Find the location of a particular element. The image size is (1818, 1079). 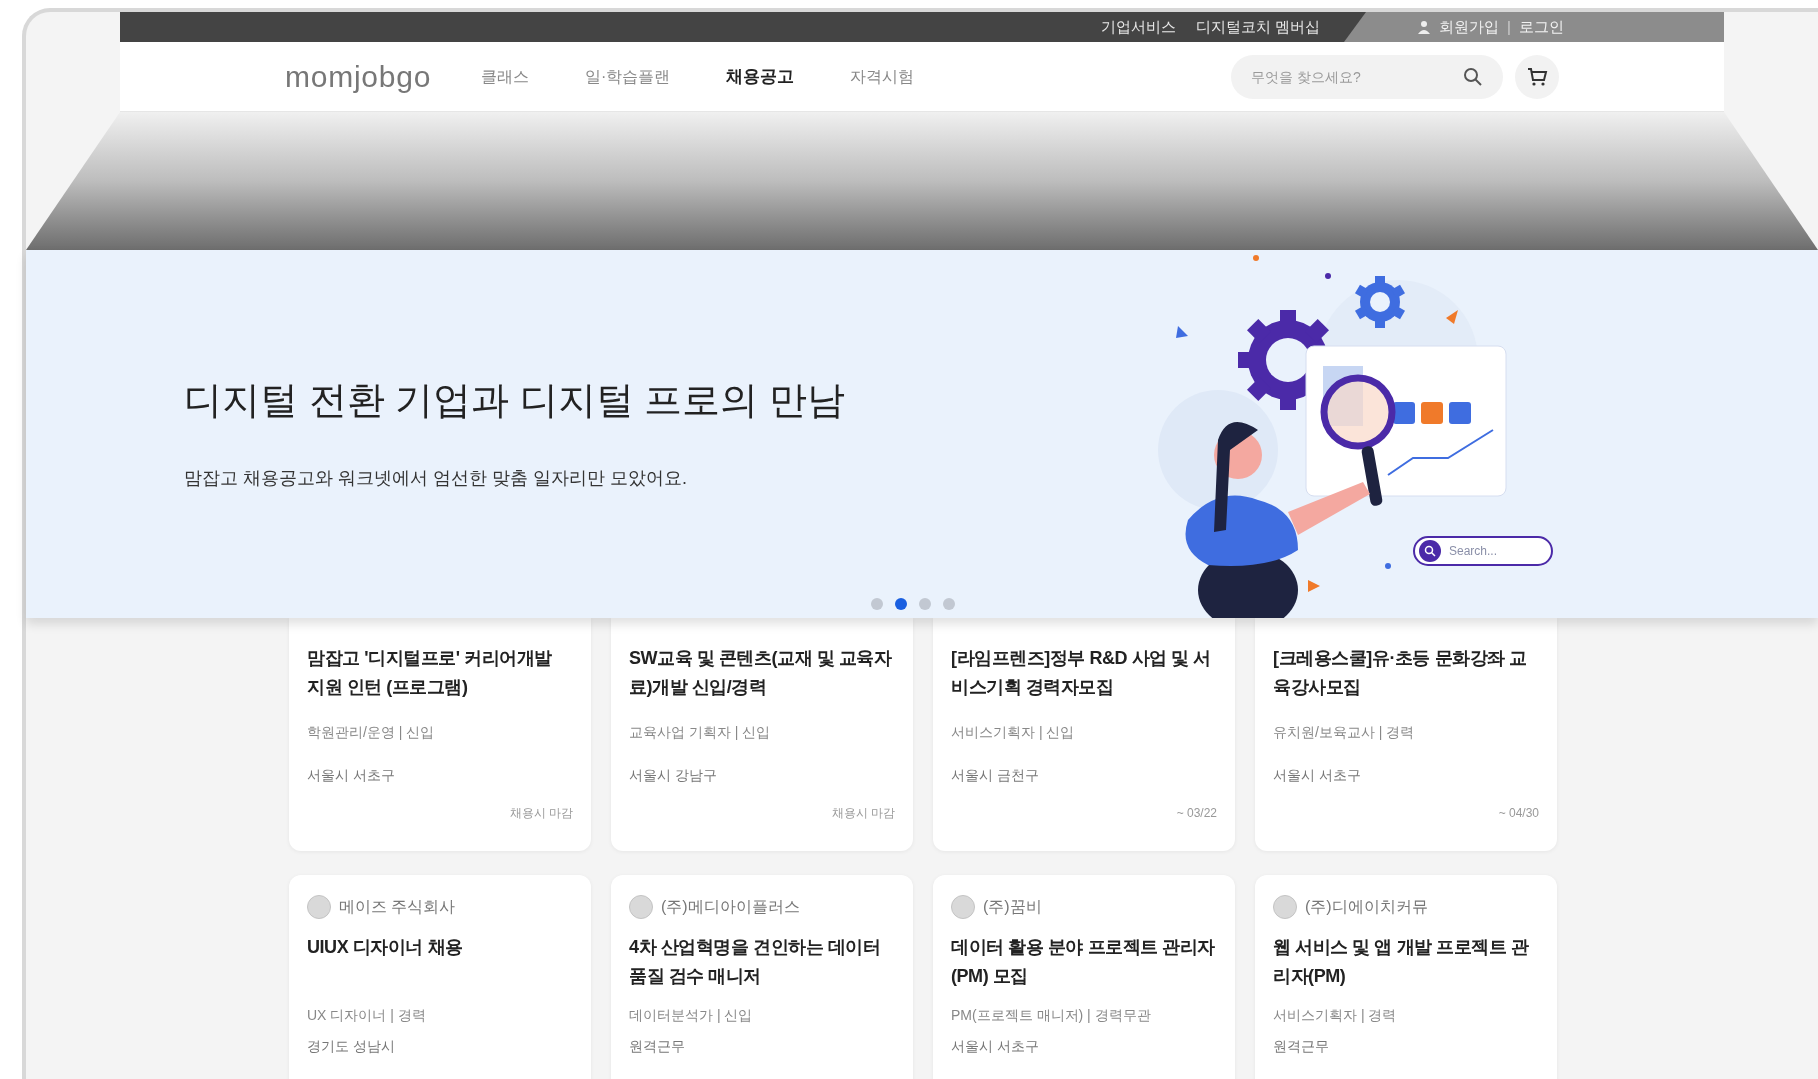

job-card: SW교육 및 콘텐츠(교재 및 교육자료)개발 신입/경력 교육사업 기획자 | 신입 서울시 강남구 채용시 마감 is located at coordinates (762, 734).